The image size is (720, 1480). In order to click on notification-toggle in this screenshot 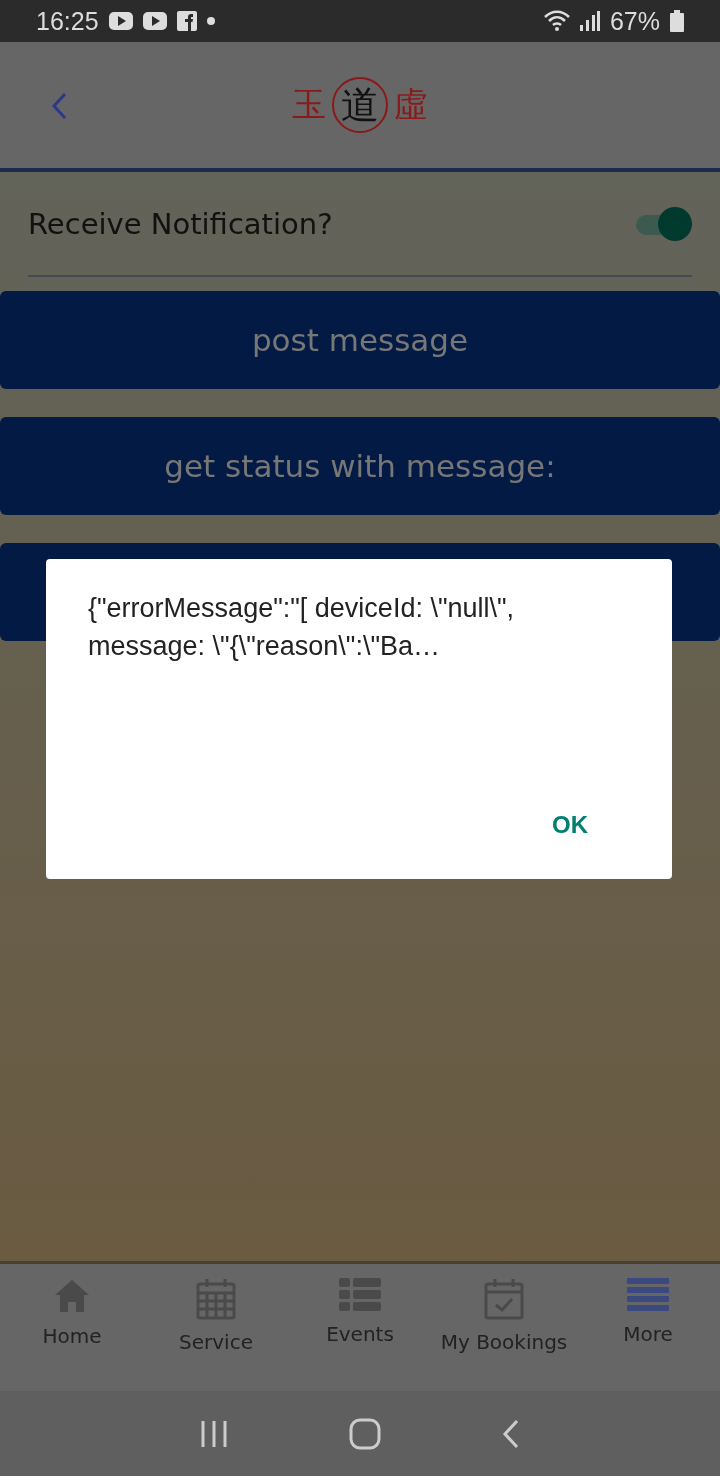, I will do `click(664, 223)`.